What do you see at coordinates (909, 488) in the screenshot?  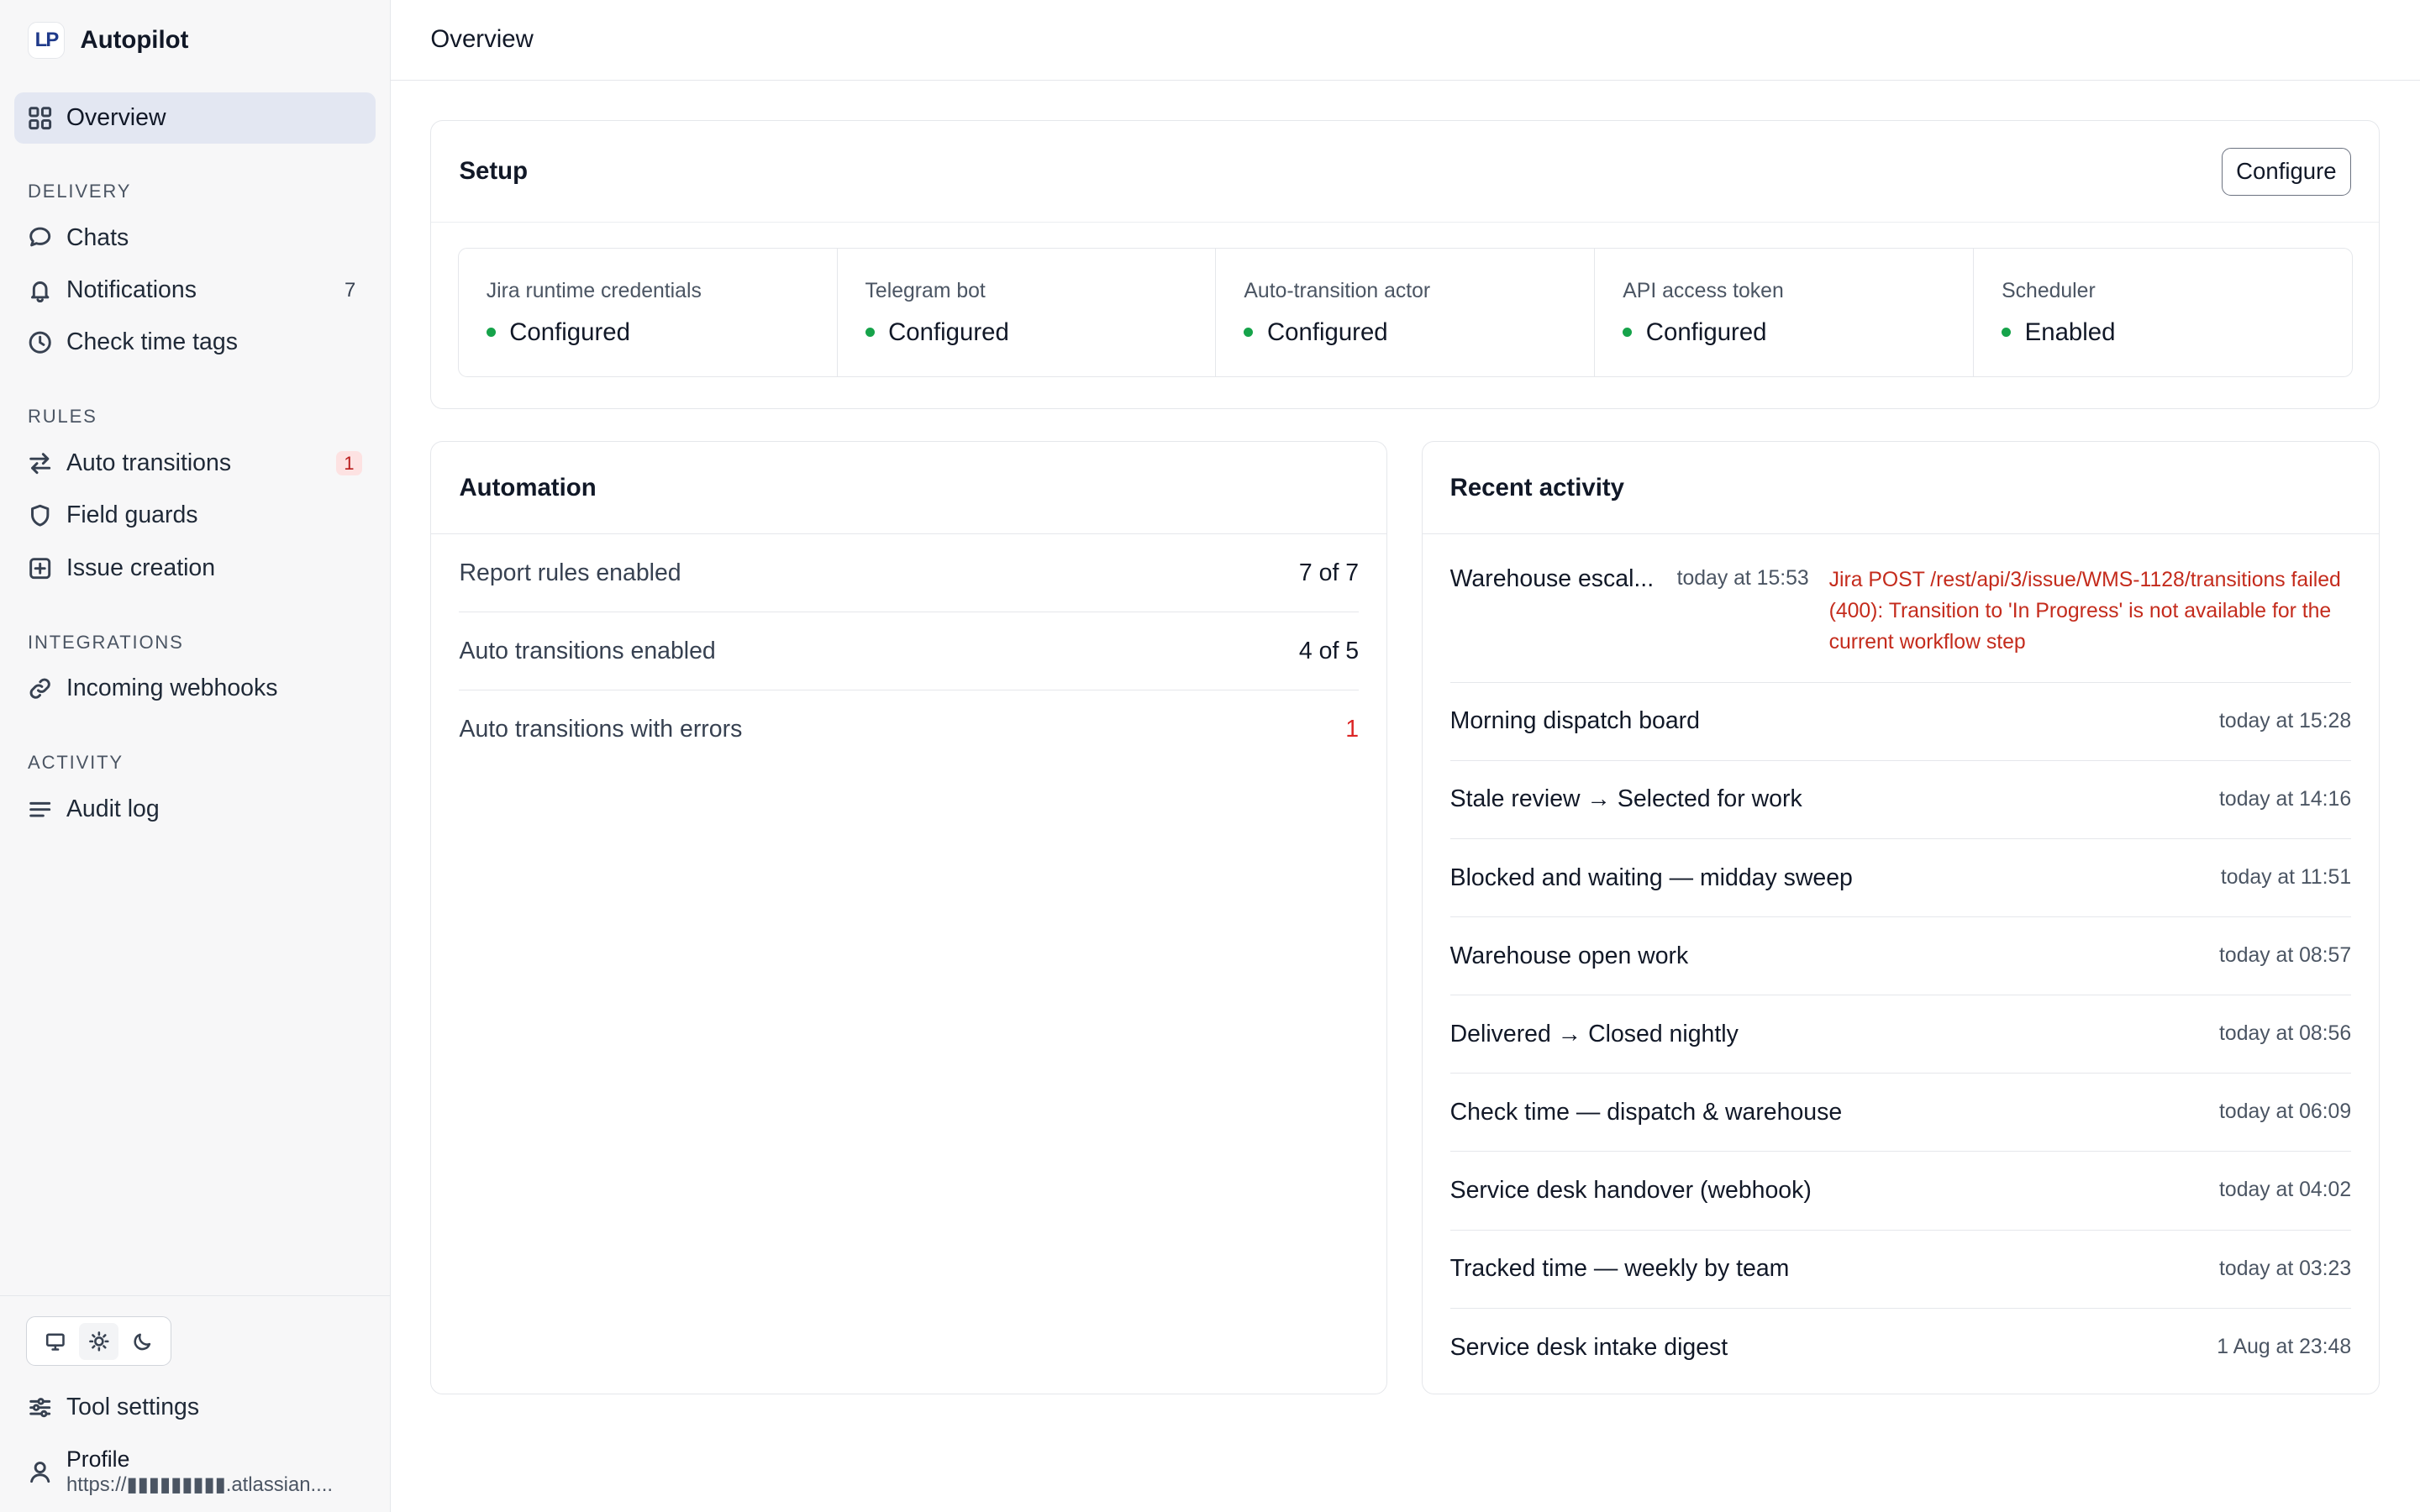 I see `automation-header: Automation` at bounding box center [909, 488].